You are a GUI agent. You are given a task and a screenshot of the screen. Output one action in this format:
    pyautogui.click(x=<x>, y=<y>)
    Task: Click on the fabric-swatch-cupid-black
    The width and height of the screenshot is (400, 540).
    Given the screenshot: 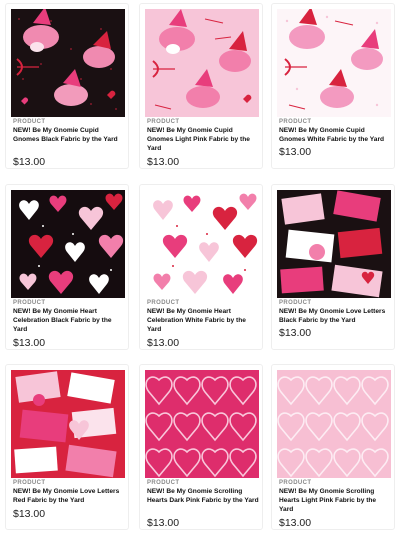 What is the action you would take?
    pyautogui.click(x=68, y=63)
    